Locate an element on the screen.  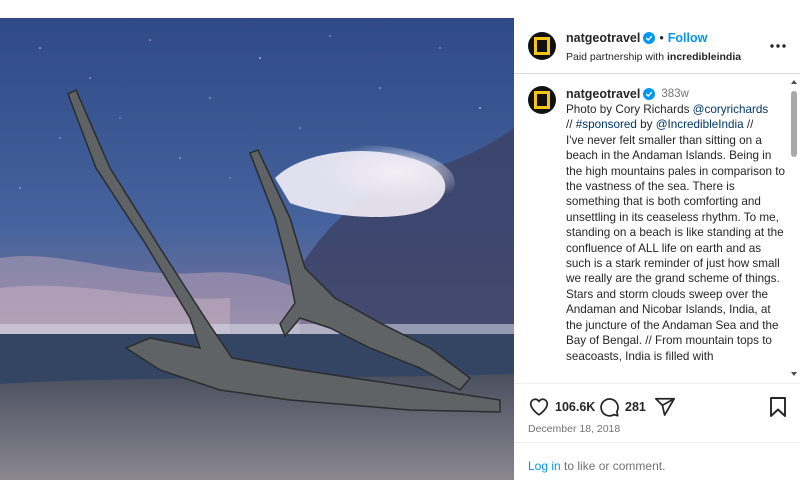
partner-name-link: incredibleindia is located at coordinates (704, 57).